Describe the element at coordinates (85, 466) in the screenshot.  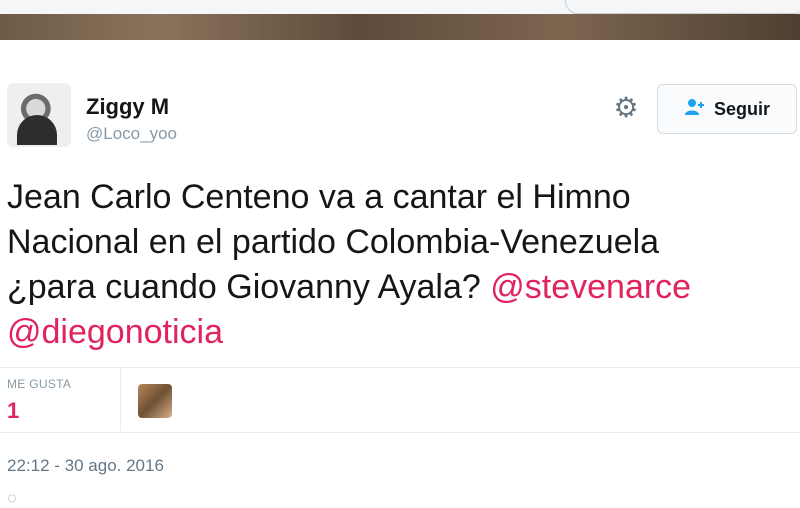
I see `tweet-timestamp: 22:12 - 30 ago. 2016` at that location.